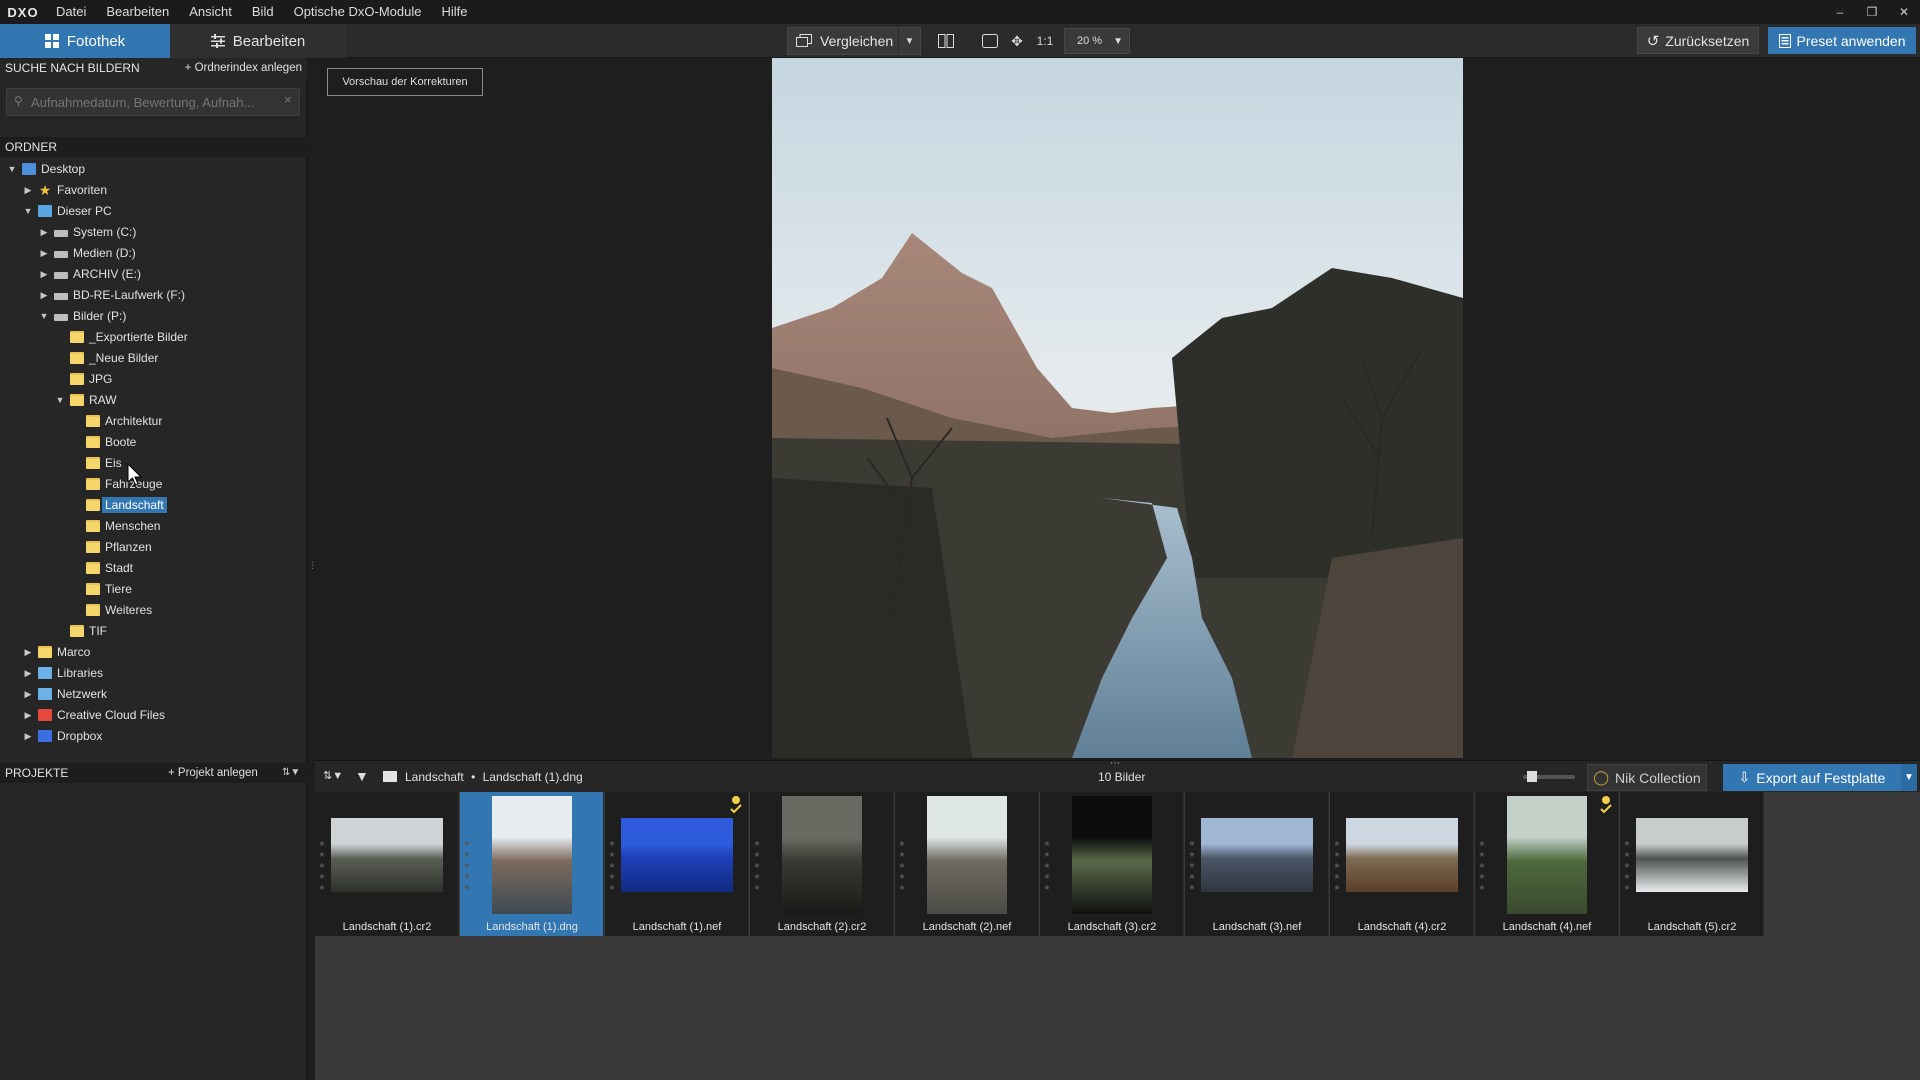 The image size is (1920, 1080). Describe the element at coordinates (263, 12) in the screenshot. I see `menu-bild: Bild` at that location.